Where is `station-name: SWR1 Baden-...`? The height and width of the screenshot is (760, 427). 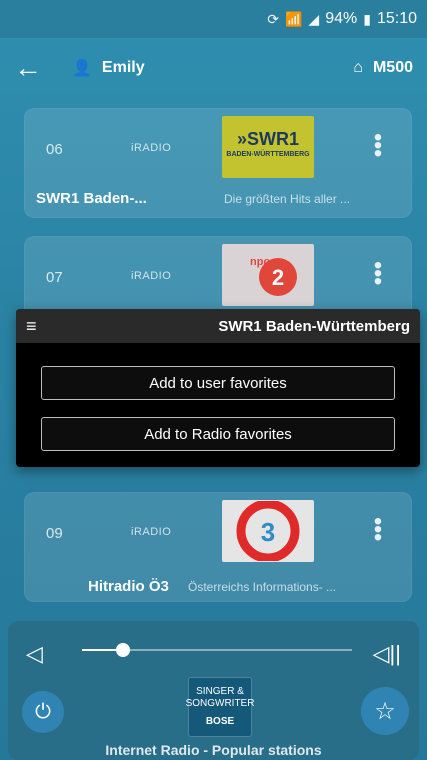
station-name: SWR1 Baden-... is located at coordinates (91, 198).